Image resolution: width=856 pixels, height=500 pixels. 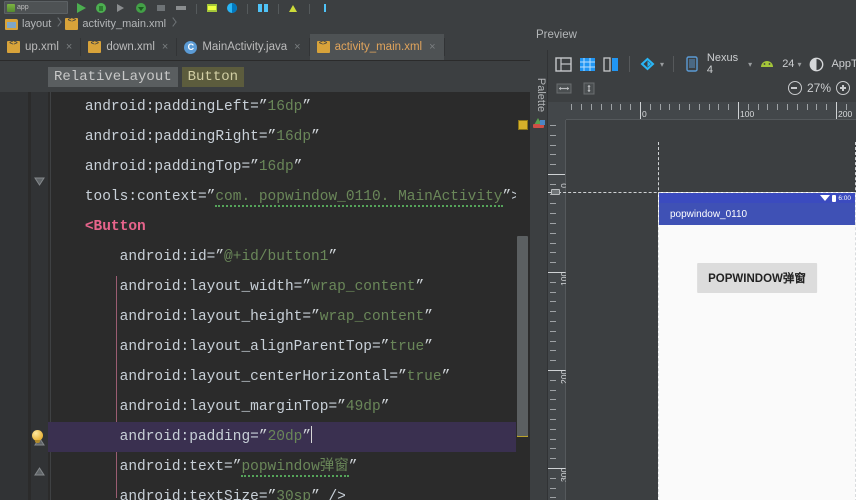 I want to click on blueprint-mode-icon, so click(x=587, y=64).